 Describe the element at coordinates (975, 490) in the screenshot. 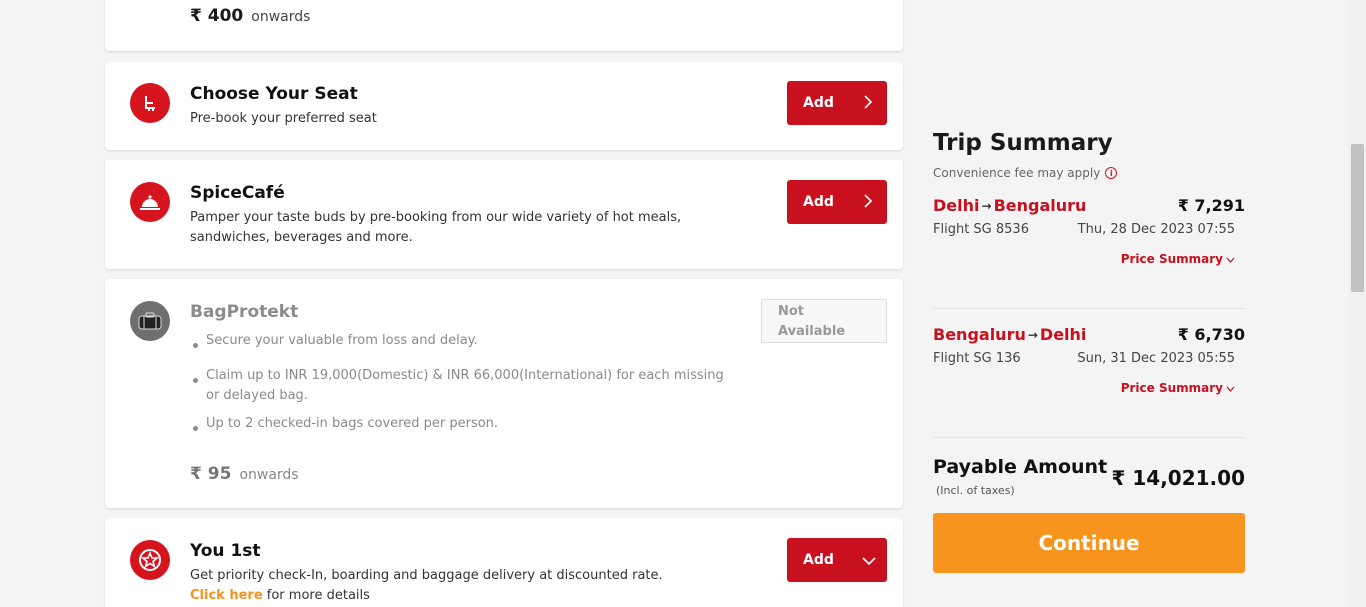

I see `payable-sub: (Incl. of taxes)` at that location.